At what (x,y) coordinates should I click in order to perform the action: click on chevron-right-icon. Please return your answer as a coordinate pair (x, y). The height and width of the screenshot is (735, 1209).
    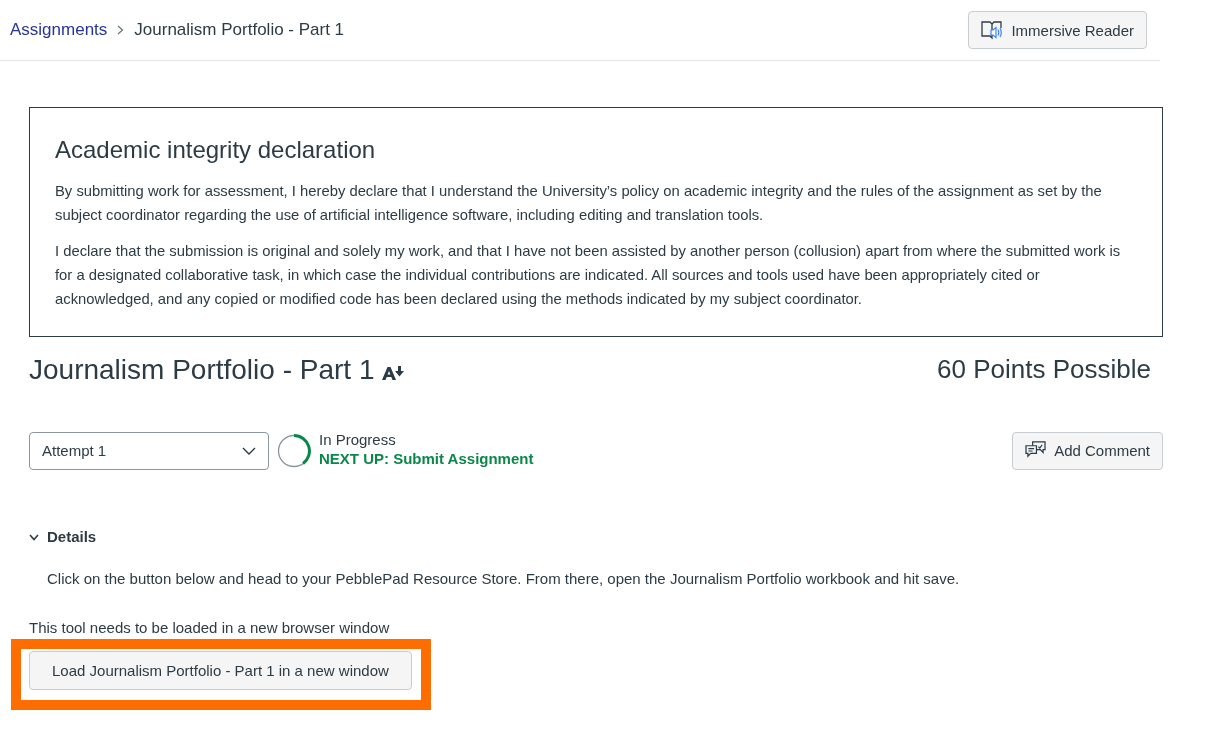
    Looking at the image, I should click on (121, 30).